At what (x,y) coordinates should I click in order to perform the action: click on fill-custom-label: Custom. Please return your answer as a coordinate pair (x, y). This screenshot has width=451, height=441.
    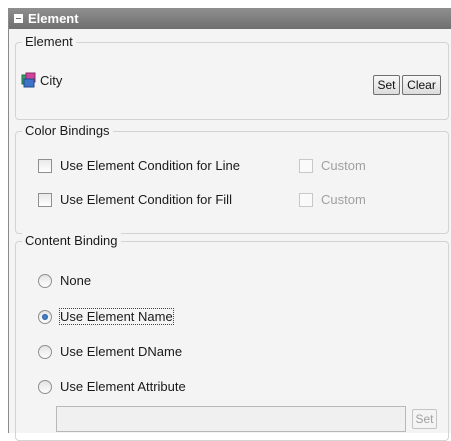
    Looking at the image, I should click on (343, 199).